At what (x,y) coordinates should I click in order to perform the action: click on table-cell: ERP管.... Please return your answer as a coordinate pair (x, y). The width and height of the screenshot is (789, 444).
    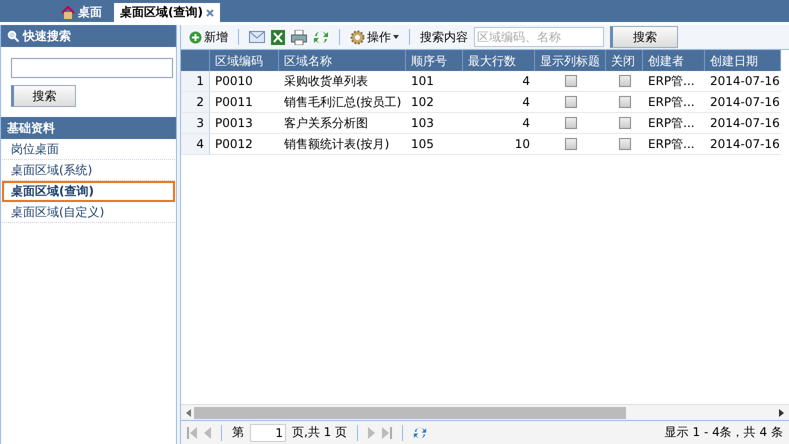
    Looking at the image, I should click on (674, 81).